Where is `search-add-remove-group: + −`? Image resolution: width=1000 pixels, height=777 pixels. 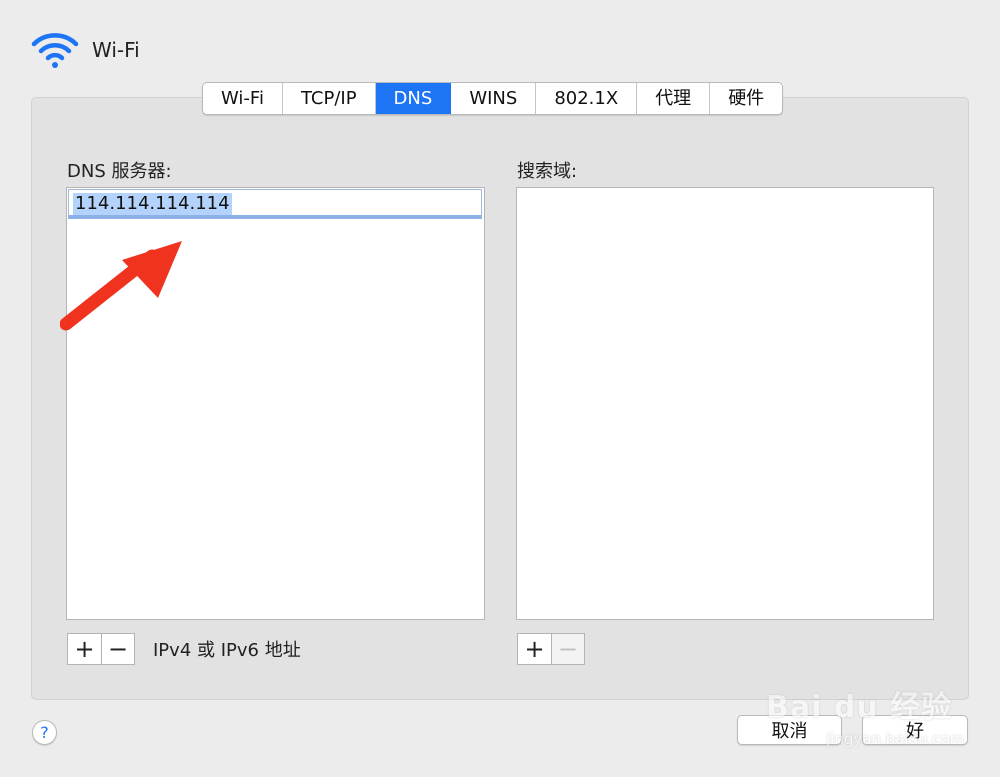 search-add-remove-group: + − is located at coordinates (551, 649).